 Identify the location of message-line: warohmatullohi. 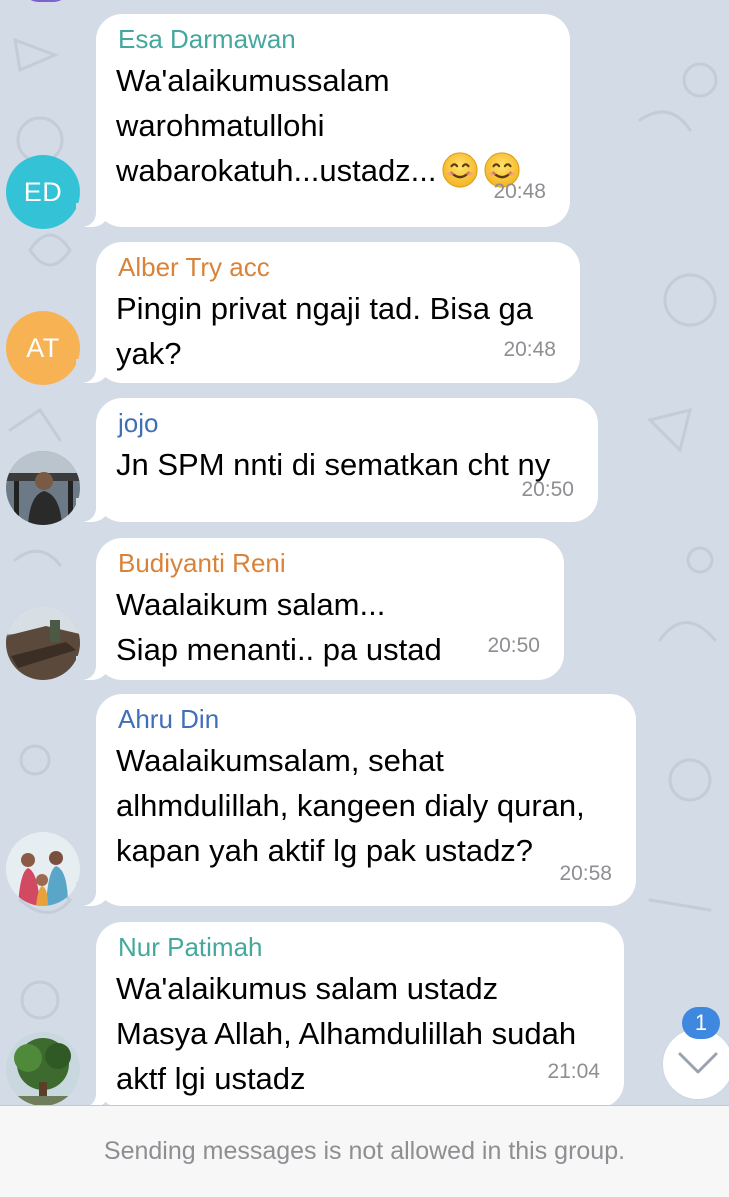
(318, 125).